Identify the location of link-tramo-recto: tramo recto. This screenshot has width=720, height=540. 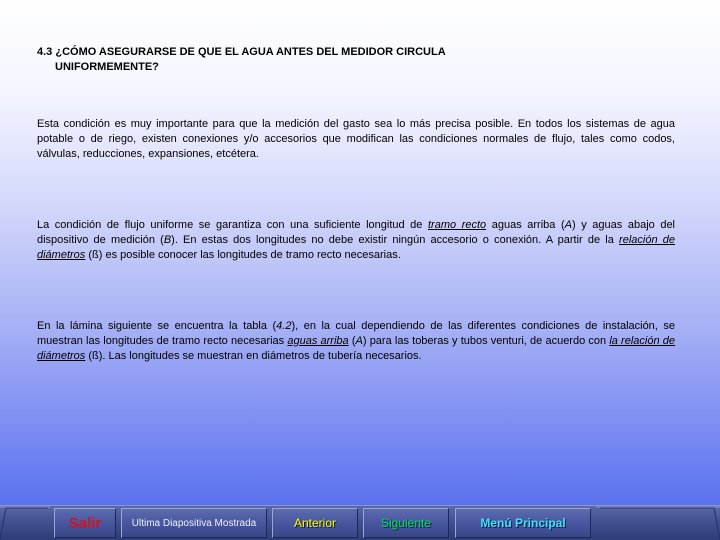
(457, 225).